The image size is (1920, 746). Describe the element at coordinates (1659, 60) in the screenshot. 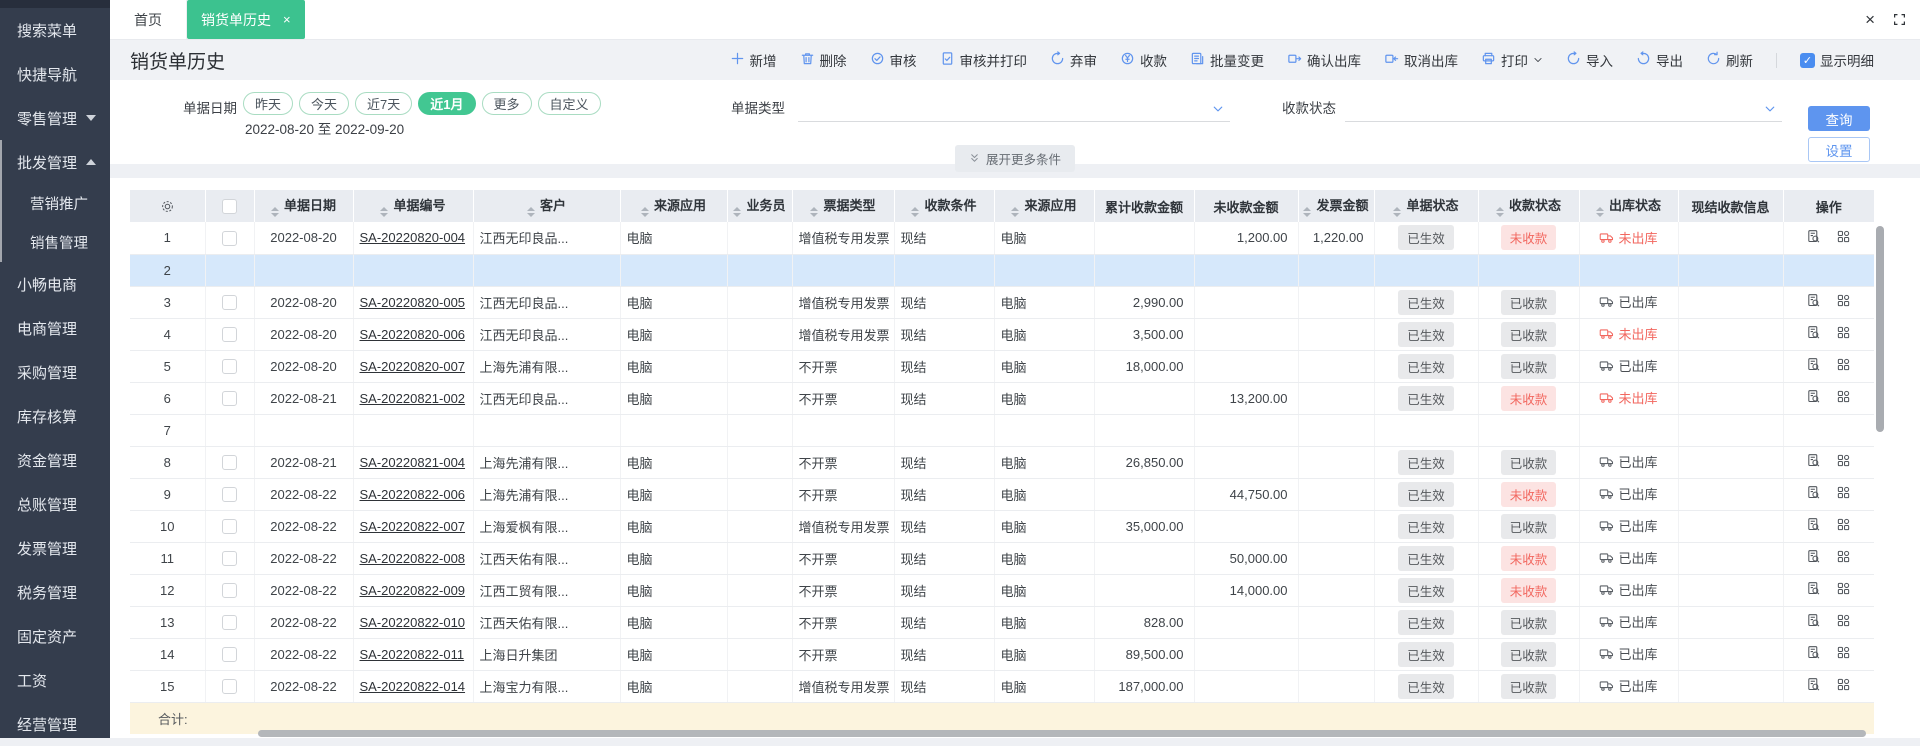

I see `toolbar-button-11: 导出` at that location.